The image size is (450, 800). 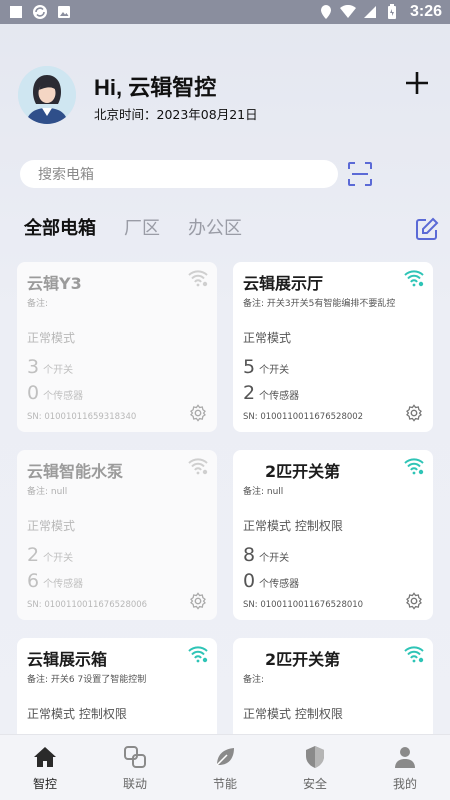 What do you see at coordinates (249, 393) in the screenshot?
I see `sensor-count: 2` at bounding box center [249, 393].